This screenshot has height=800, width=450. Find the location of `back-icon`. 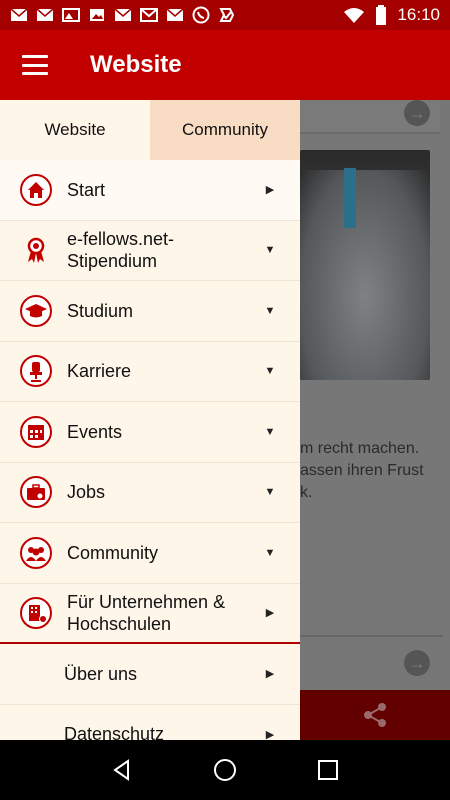

back-icon is located at coordinates (120, 770).